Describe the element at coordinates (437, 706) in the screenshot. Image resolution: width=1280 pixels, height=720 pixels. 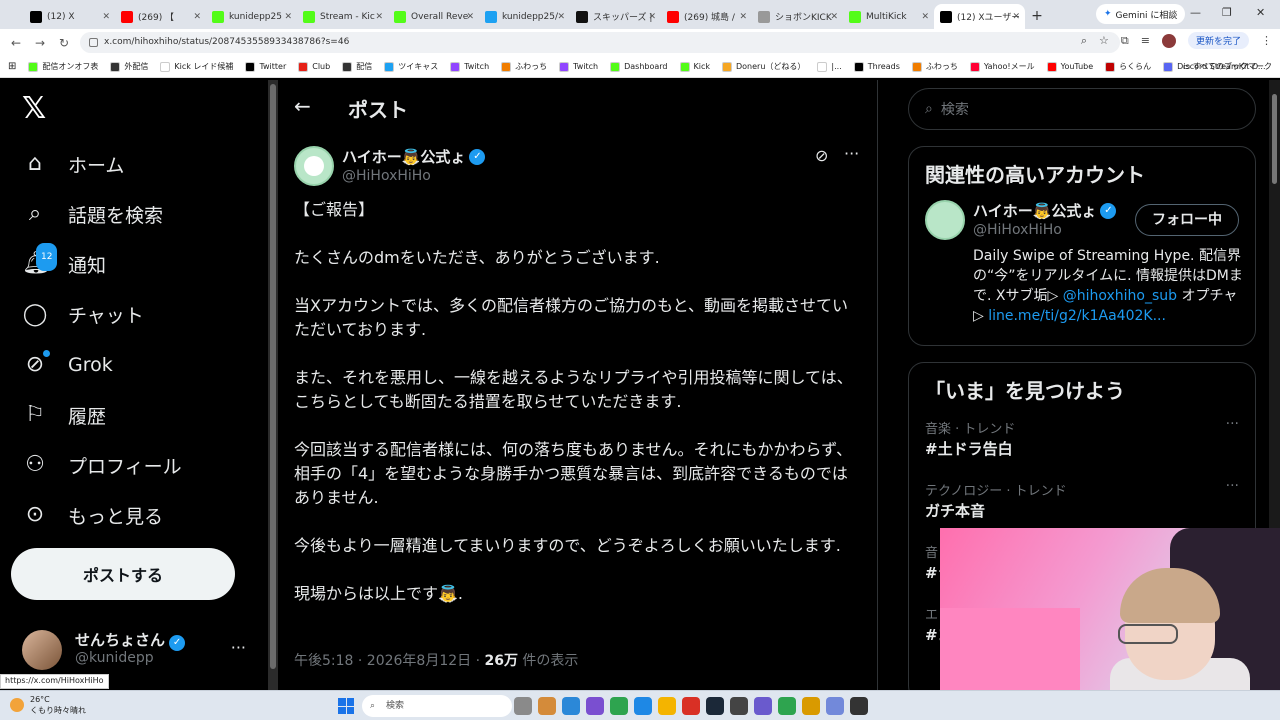
I see `taskbar-search: ⌕ 検索` at that location.